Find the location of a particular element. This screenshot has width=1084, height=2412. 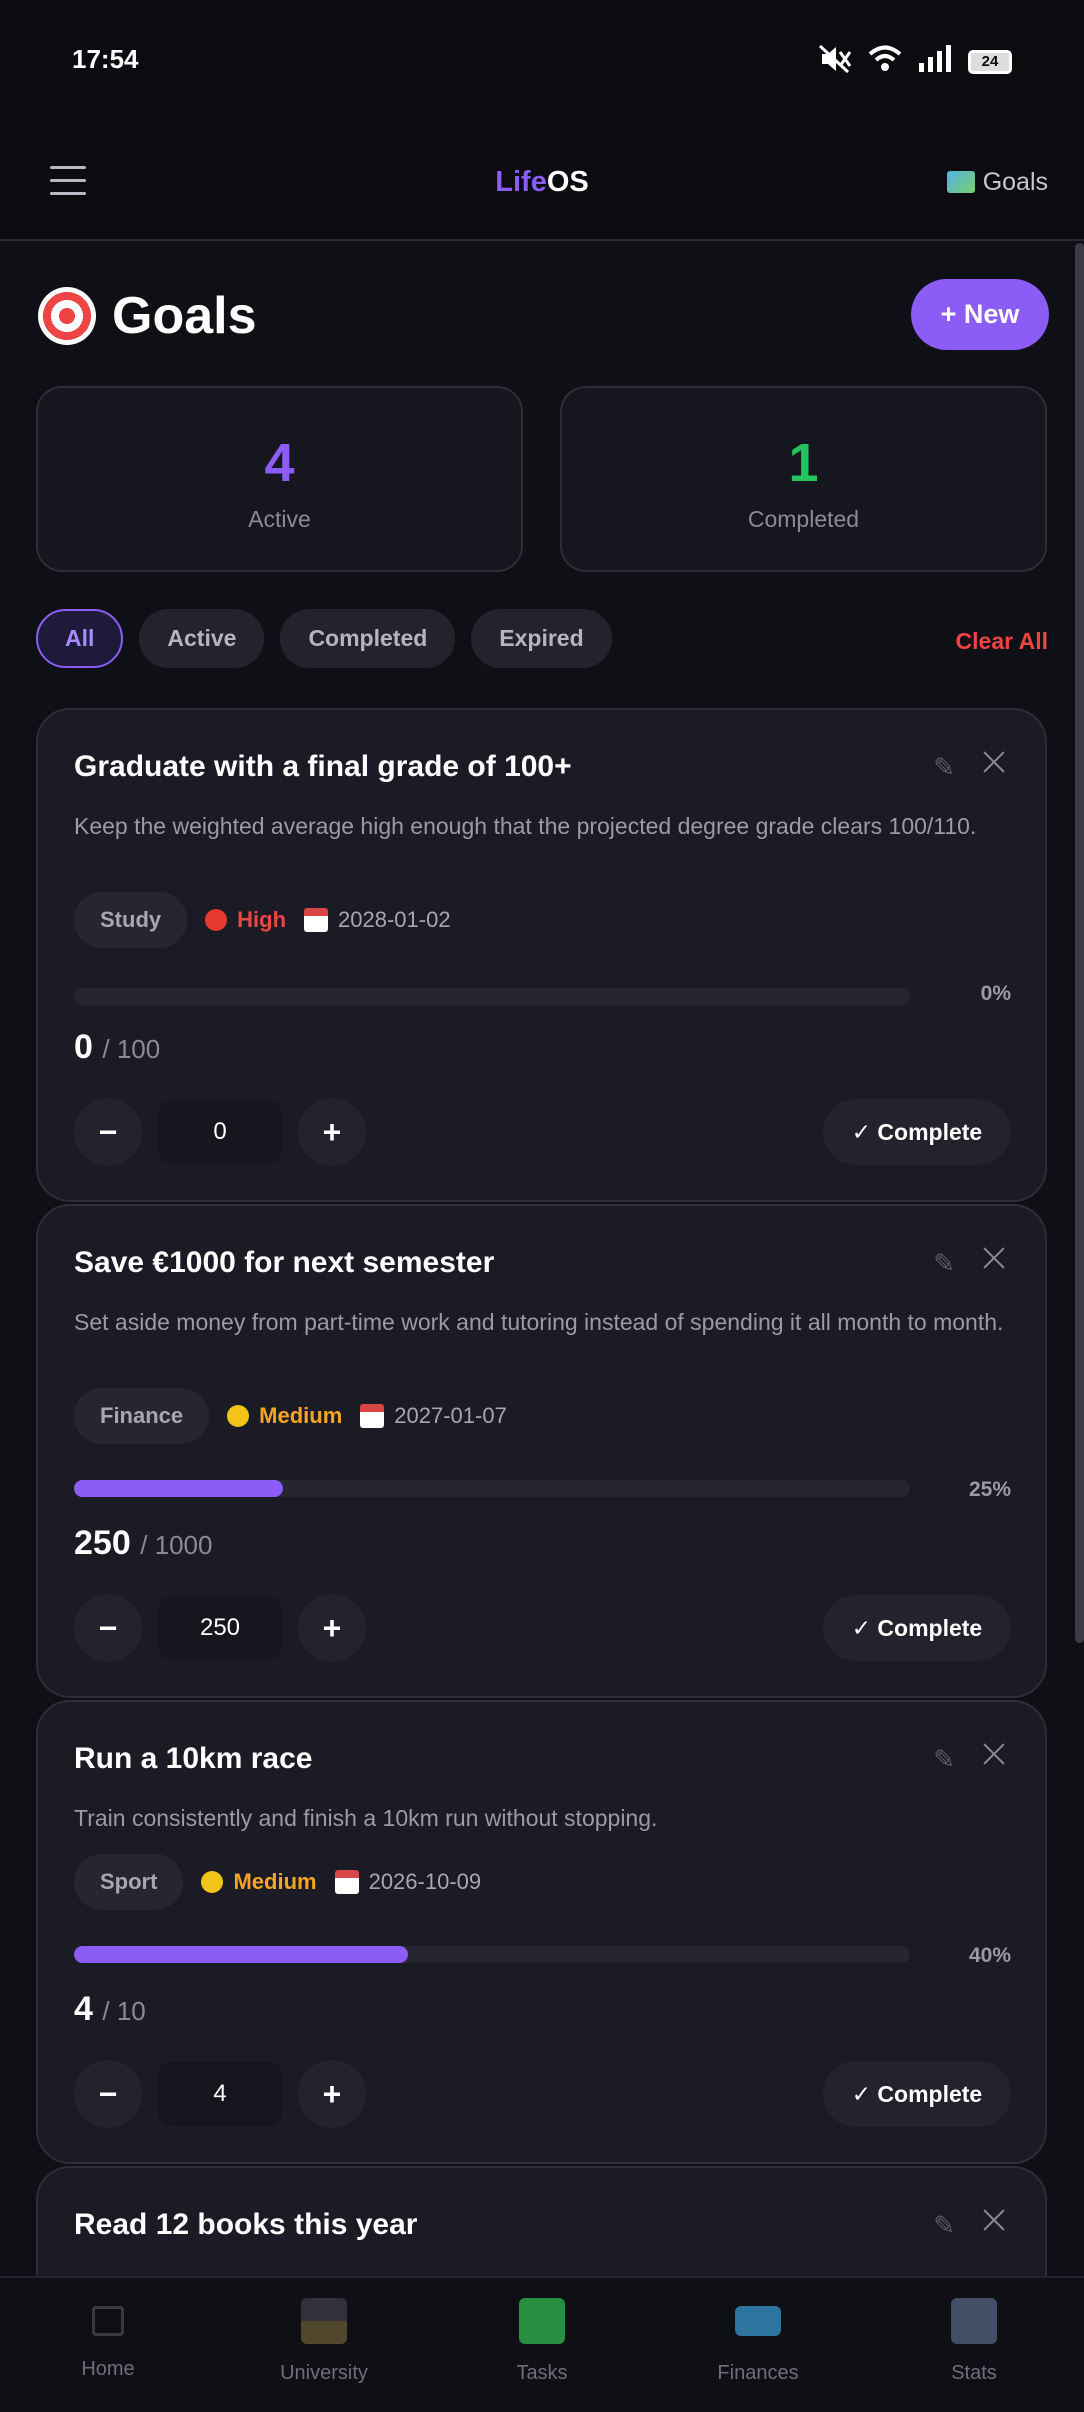

bottom-nav: Home University Tasks Finances Stats is located at coordinates (542, 2344).